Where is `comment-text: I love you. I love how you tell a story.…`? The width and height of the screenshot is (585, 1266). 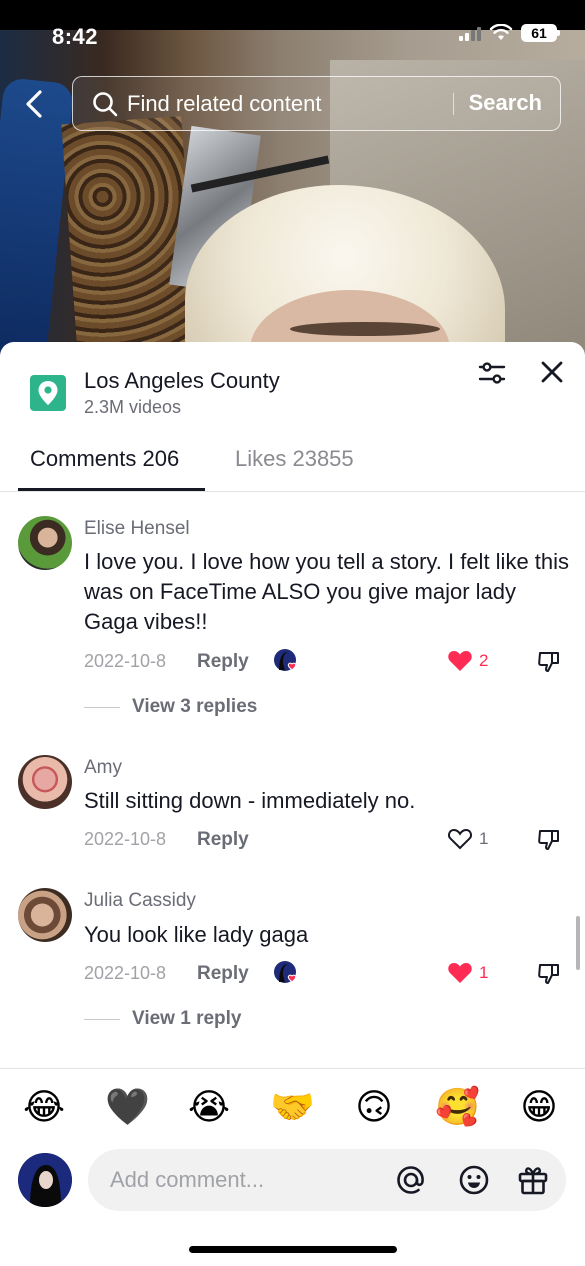
comment-text: I love you. I love how you tell a story.… is located at coordinates (327, 591).